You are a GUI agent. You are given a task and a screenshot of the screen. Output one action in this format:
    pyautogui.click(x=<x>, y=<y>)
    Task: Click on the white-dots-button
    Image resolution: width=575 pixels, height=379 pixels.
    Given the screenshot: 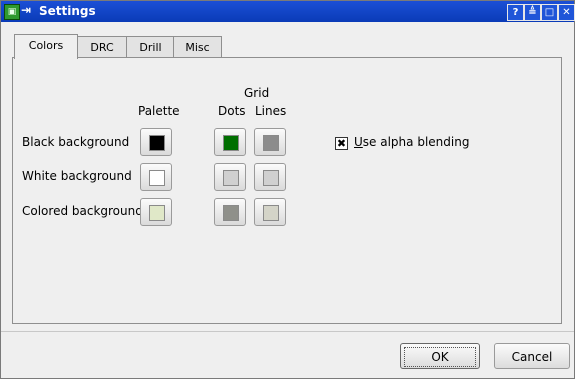 What is the action you would take?
    pyautogui.click(x=230, y=177)
    